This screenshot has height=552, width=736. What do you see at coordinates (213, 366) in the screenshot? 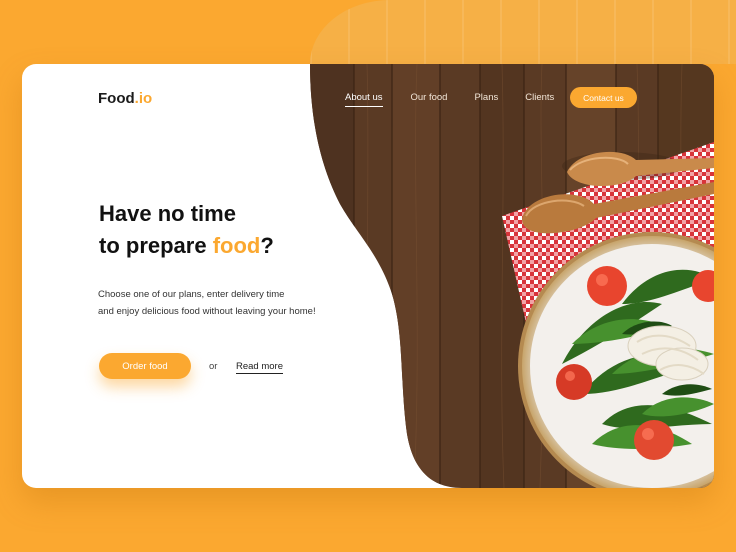
I see `or-separator: or` at bounding box center [213, 366].